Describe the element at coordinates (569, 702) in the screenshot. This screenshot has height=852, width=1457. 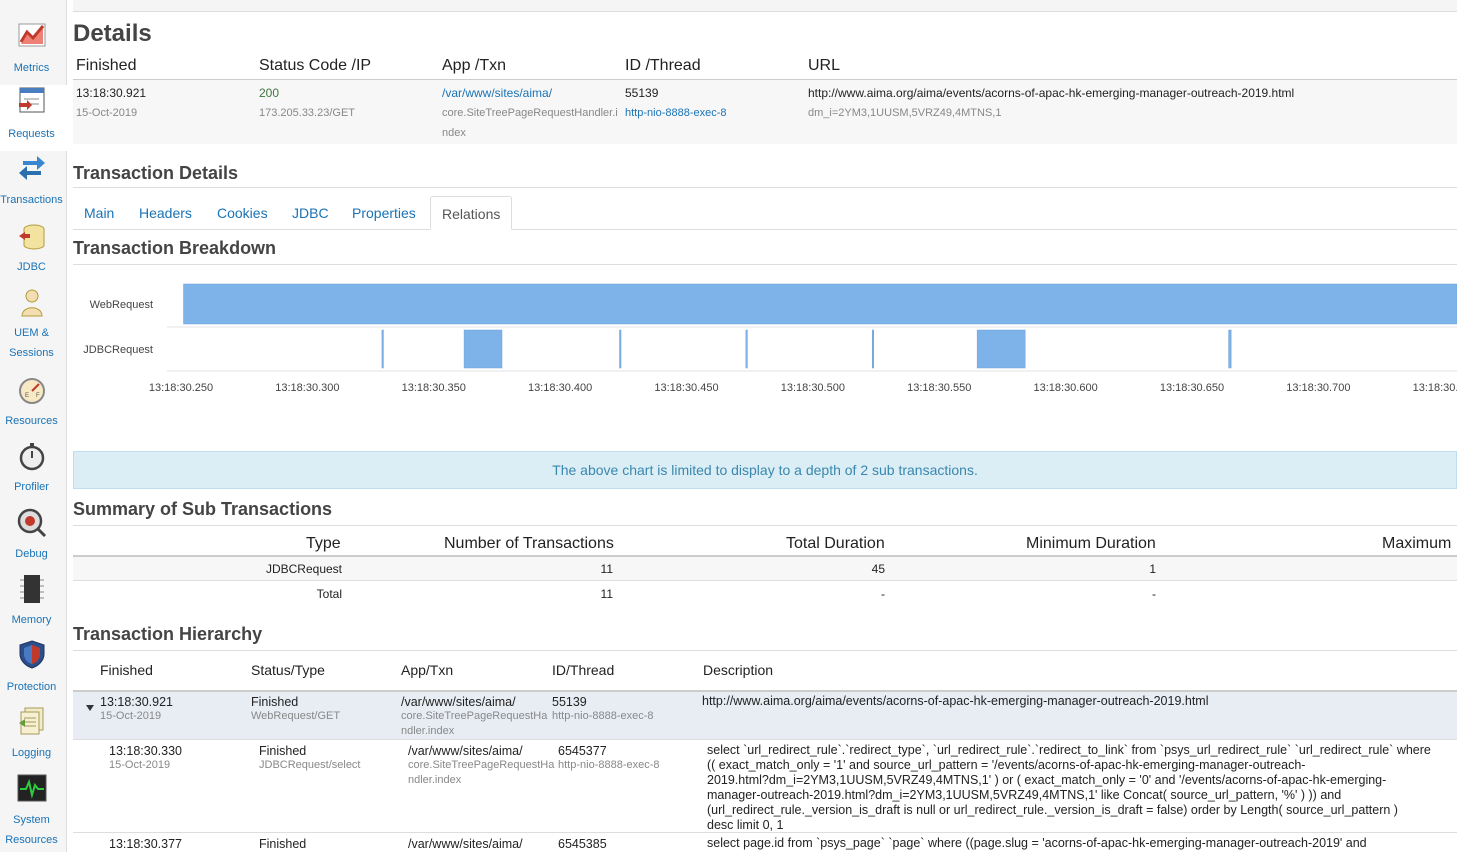
I see `row-id: 55139` at that location.